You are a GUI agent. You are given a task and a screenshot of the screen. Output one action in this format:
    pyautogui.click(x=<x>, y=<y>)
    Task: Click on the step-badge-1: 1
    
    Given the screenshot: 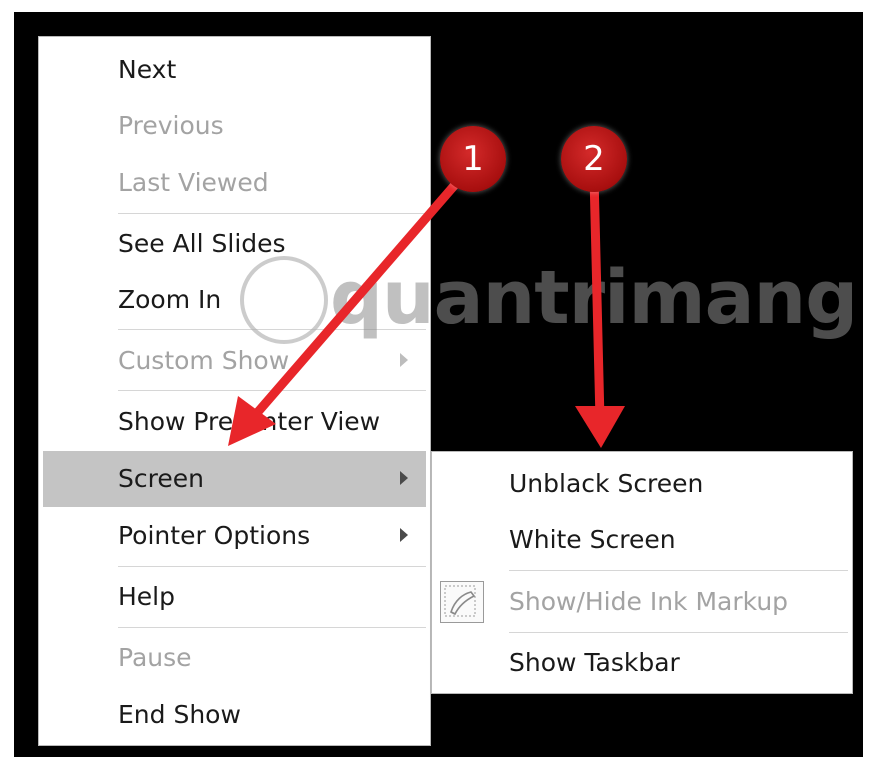 What is the action you would take?
    pyautogui.click(x=473, y=159)
    